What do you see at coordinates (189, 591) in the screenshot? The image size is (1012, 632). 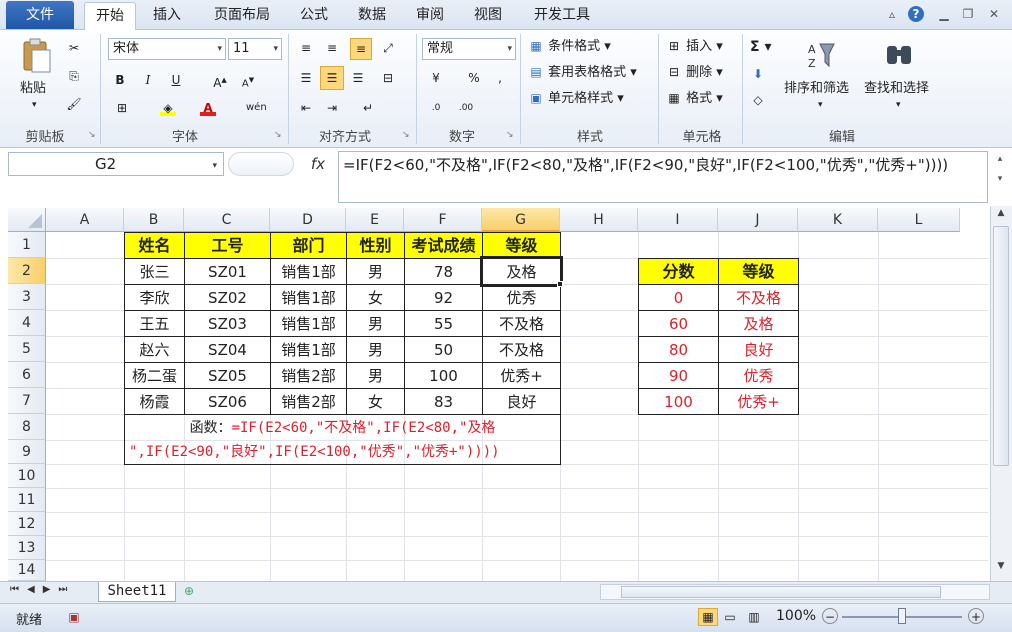 I see `insert-sheet-icon: ⊕` at bounding box center [189, 591].